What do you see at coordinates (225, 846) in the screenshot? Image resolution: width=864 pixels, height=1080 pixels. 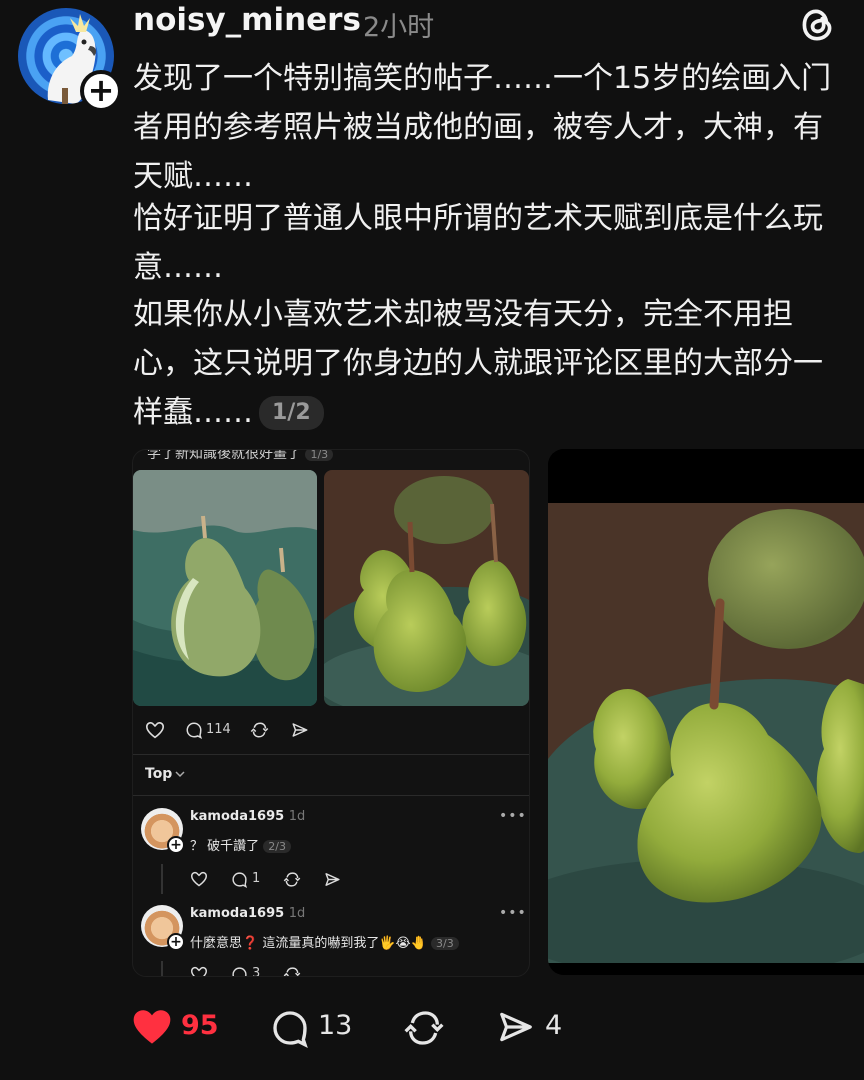 I see `comment-body: ？ 破千讚了` at bounding box center [225, 846].